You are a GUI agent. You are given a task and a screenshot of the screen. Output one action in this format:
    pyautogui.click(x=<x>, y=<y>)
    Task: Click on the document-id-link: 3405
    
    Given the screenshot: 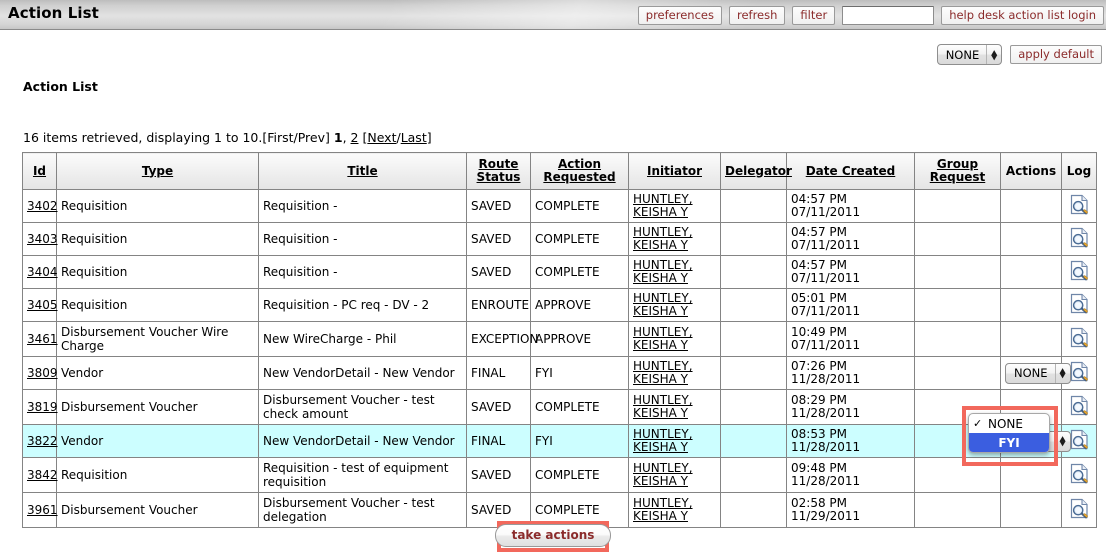 What is the action you would take?
    pyautogui.click(x=42, y=305)
    